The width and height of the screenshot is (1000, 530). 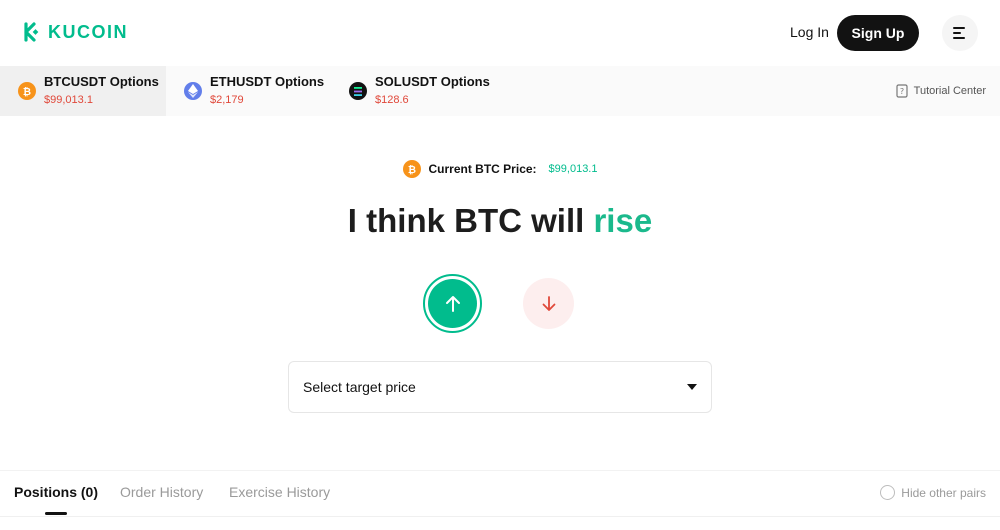 I want to click on signup-button: Sign Up, so click(x=878, y=33).